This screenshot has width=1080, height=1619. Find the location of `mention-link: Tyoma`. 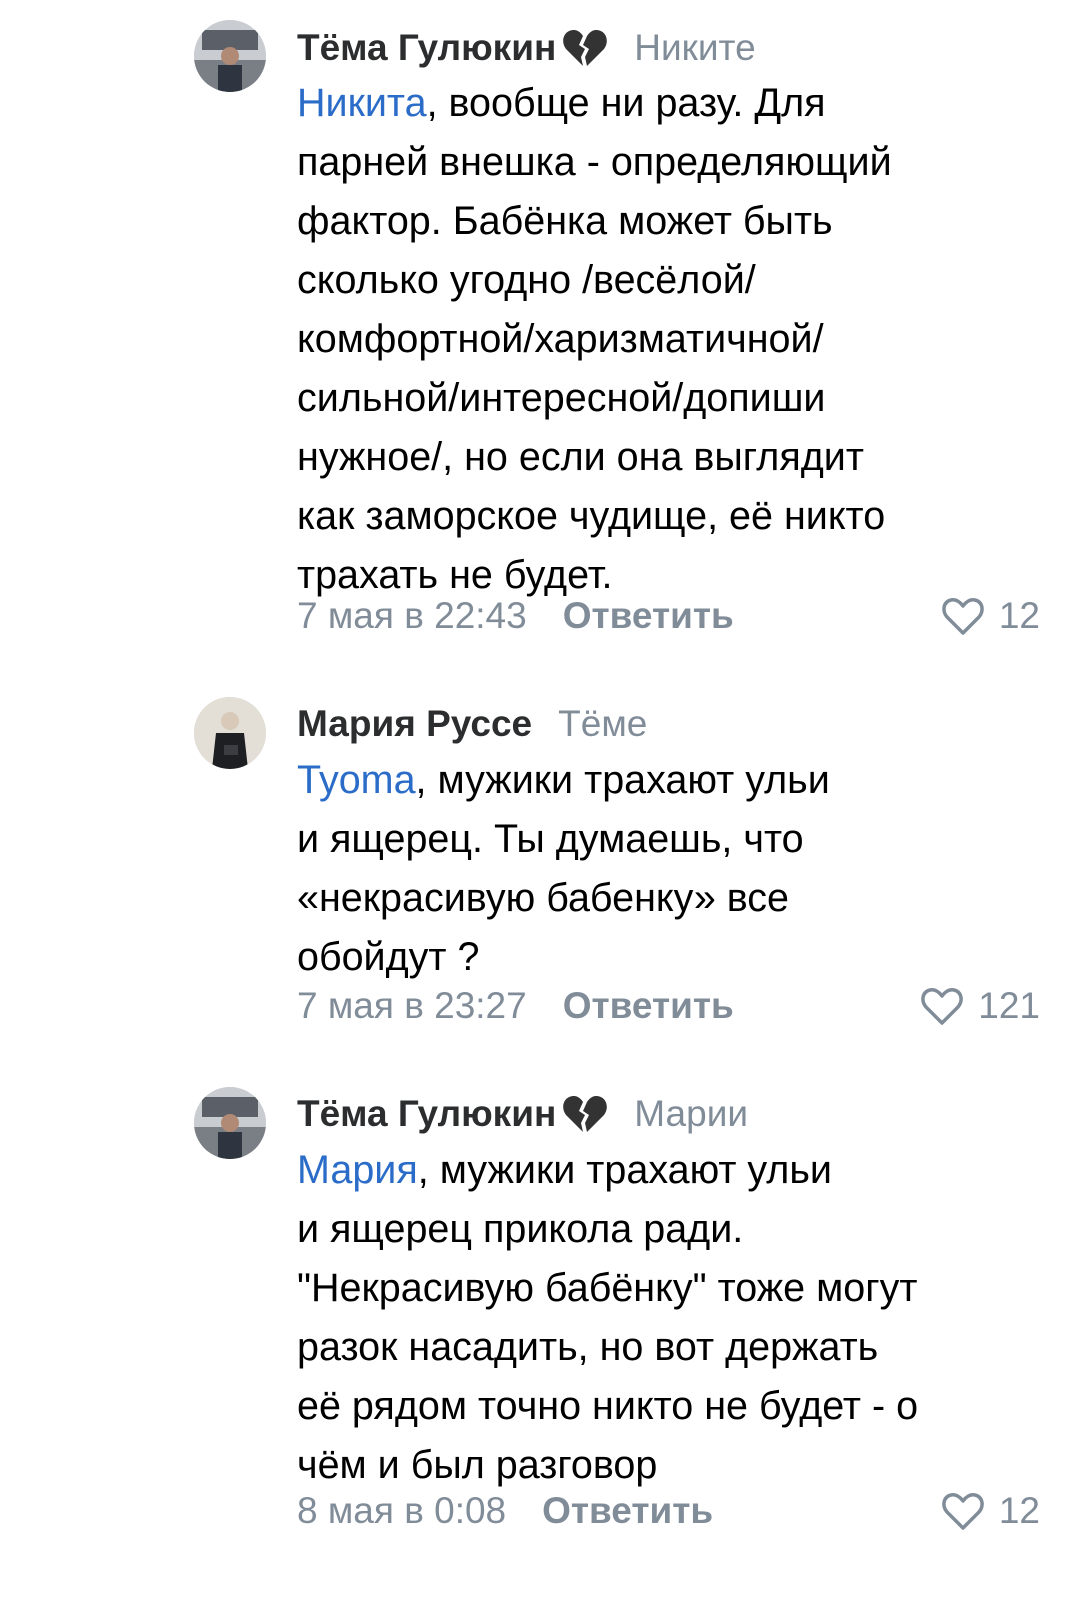

mention-link: Tyoma is located at coordinates (356, 780).